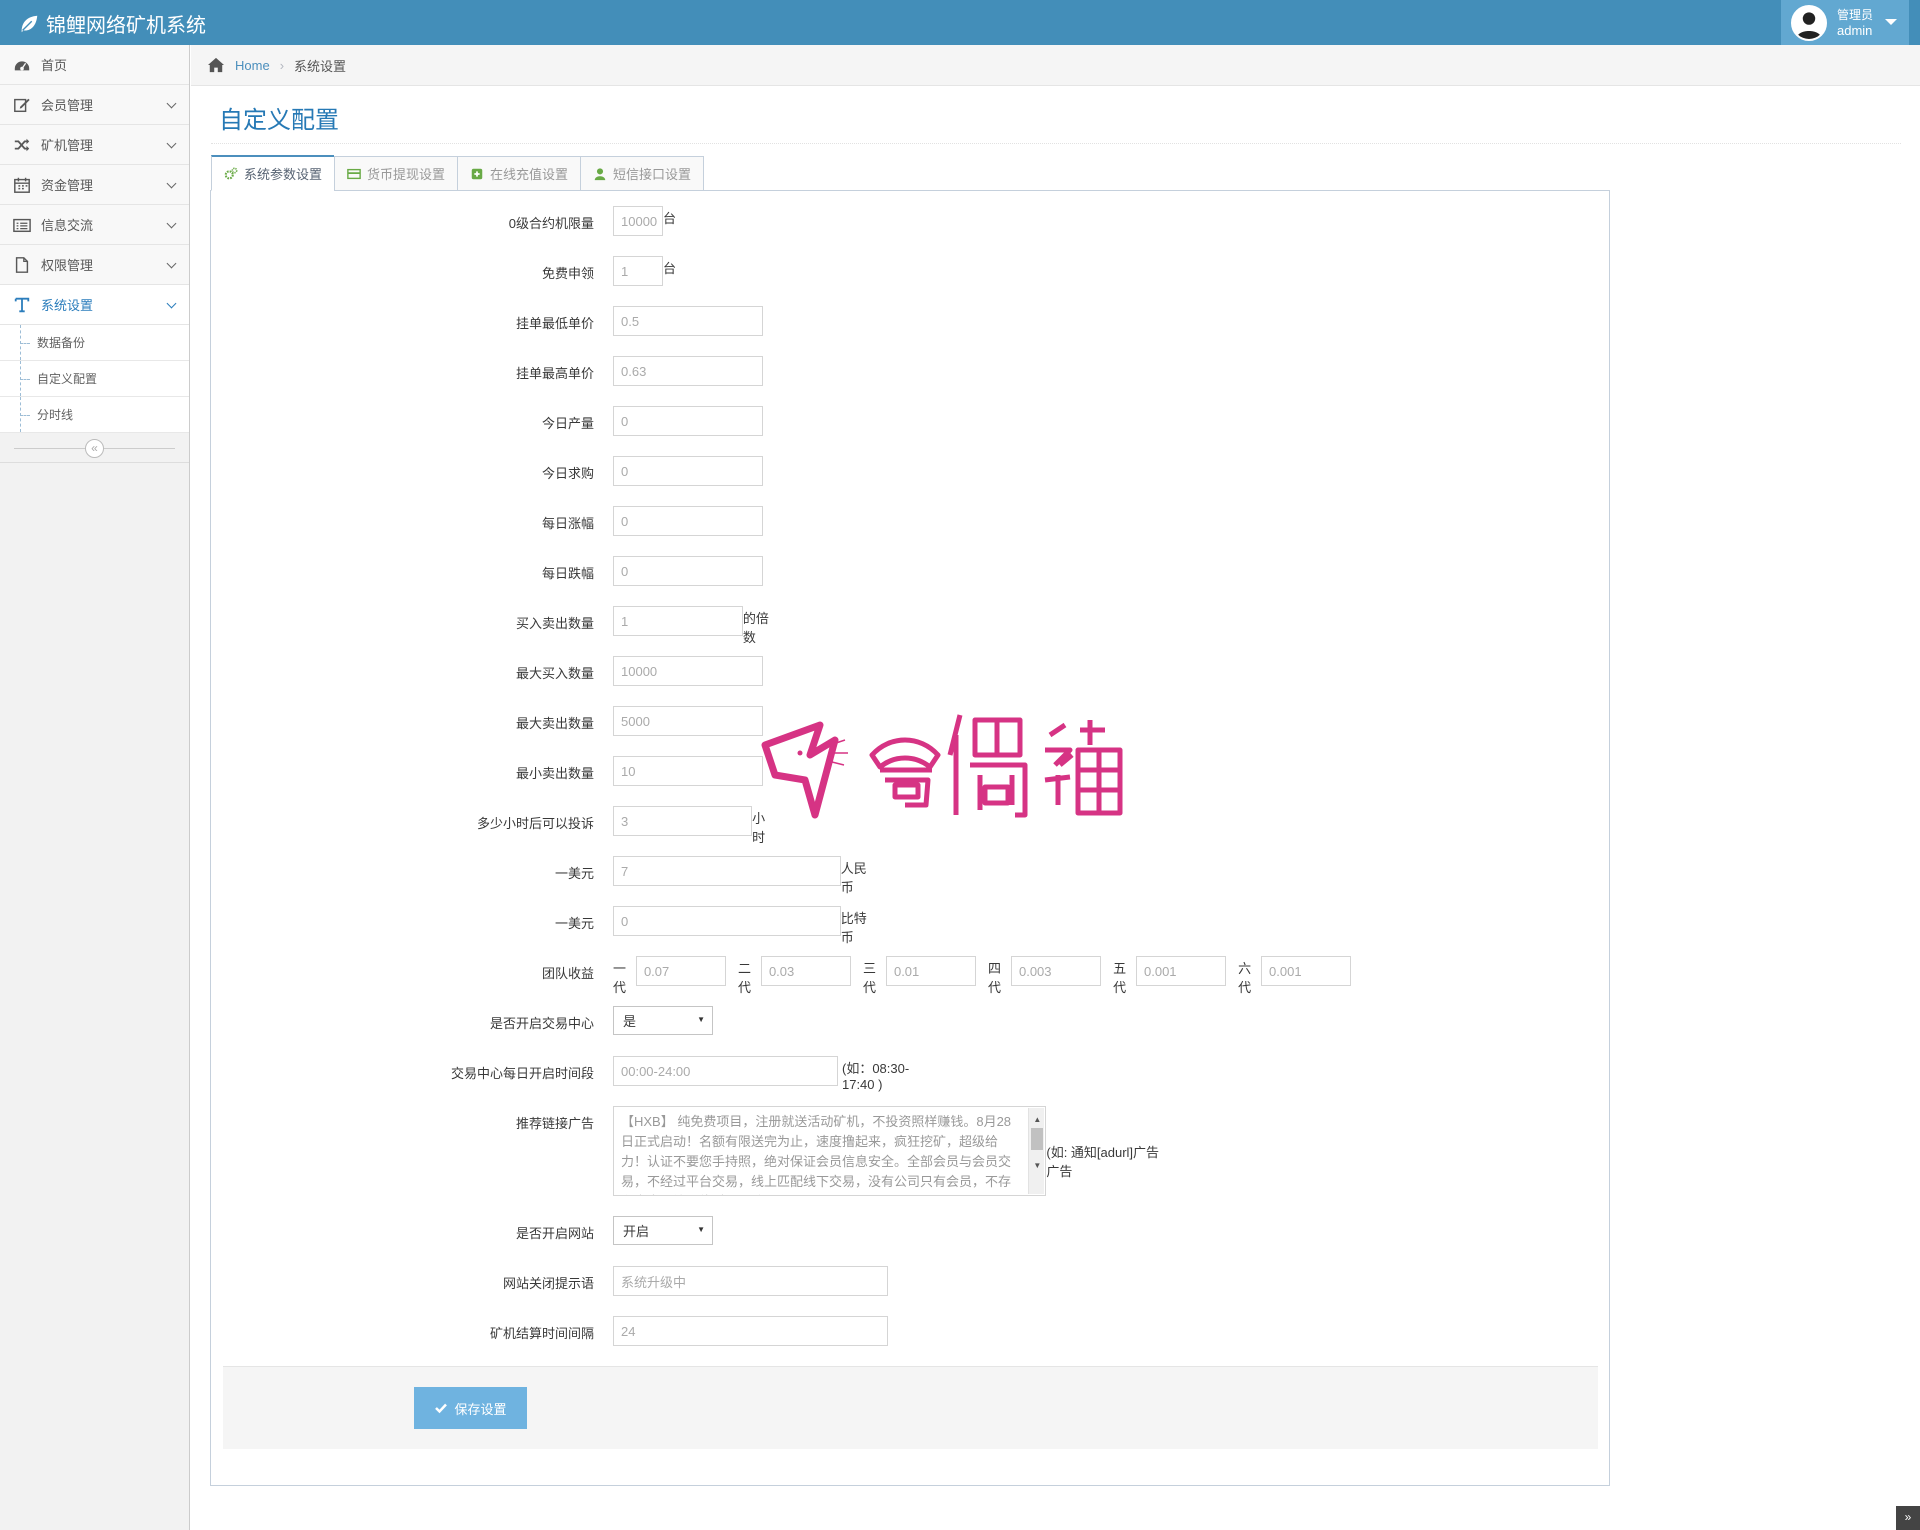 The height and width of the screenshot is (1530, 1920). I want to click on sidebar-subitem-backup: 数据备份, so click(94, 343).